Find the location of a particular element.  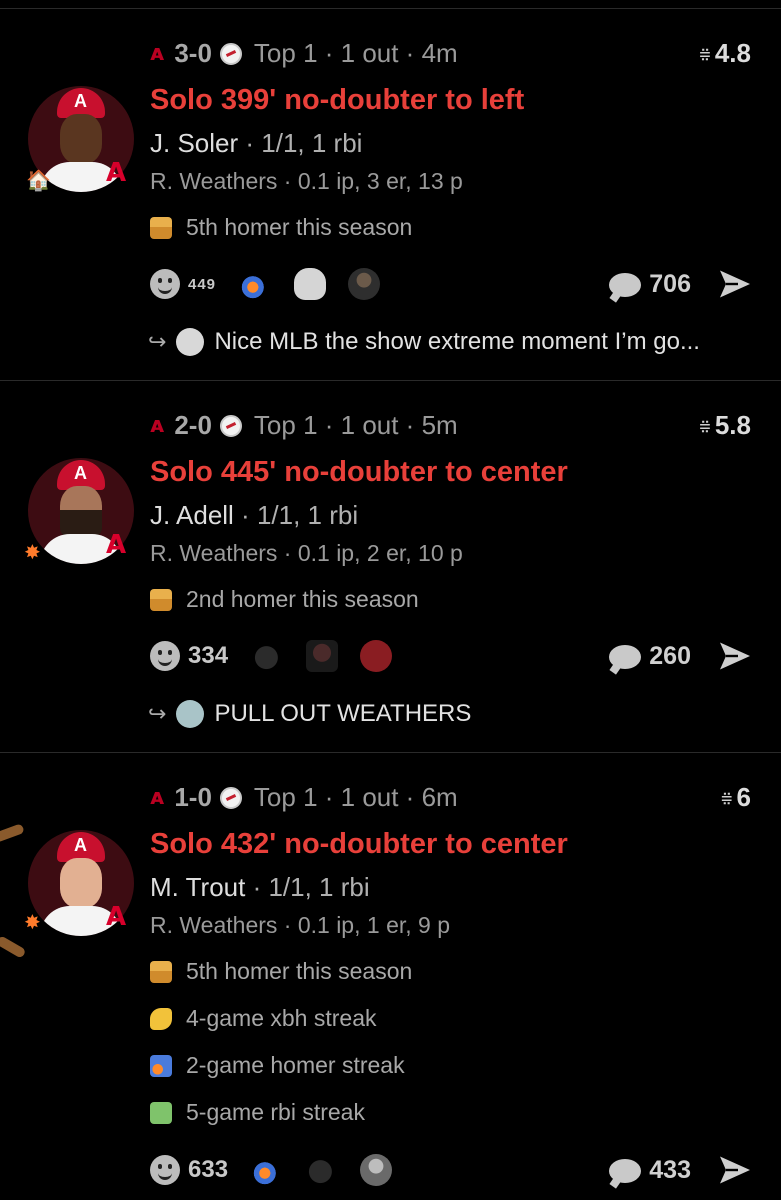

batter-line: J. Adell · 1/1, 1 rbi is located at coordinates (254, 515).